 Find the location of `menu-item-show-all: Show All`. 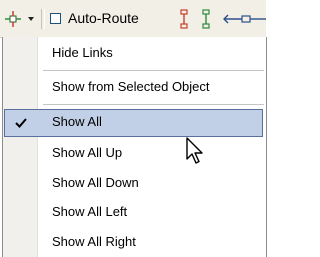

menu-item-show-all: Show All is located at coordinates (134, 122).